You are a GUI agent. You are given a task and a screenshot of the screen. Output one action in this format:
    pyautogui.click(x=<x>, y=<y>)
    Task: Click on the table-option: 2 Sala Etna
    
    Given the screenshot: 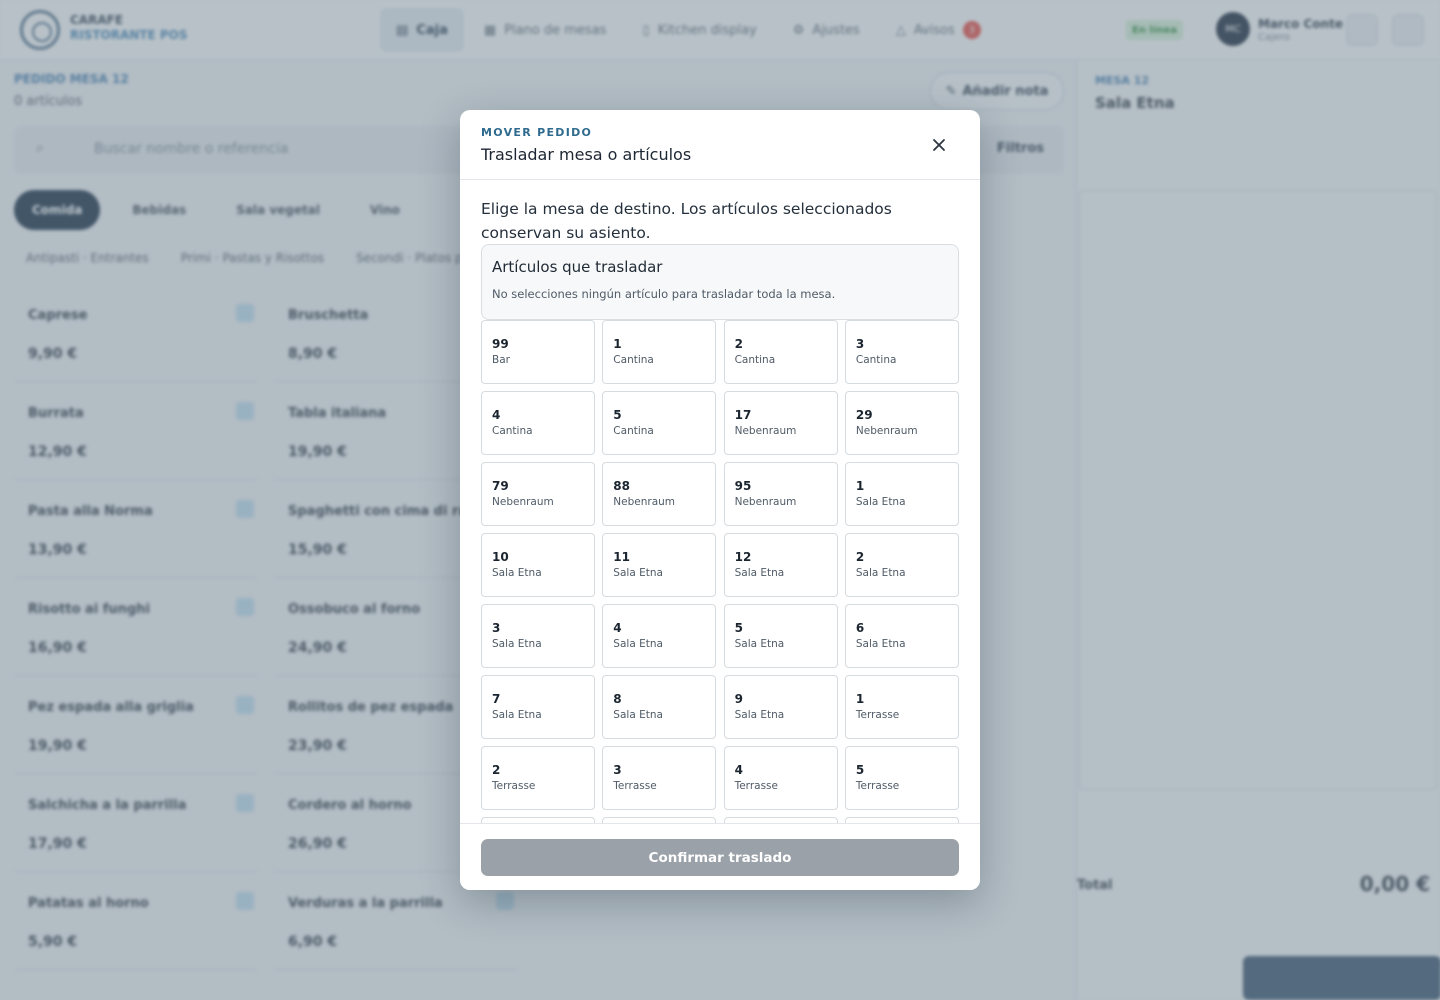 What is the action you would take?
    pyautogui.click(x=901, y=565)
    